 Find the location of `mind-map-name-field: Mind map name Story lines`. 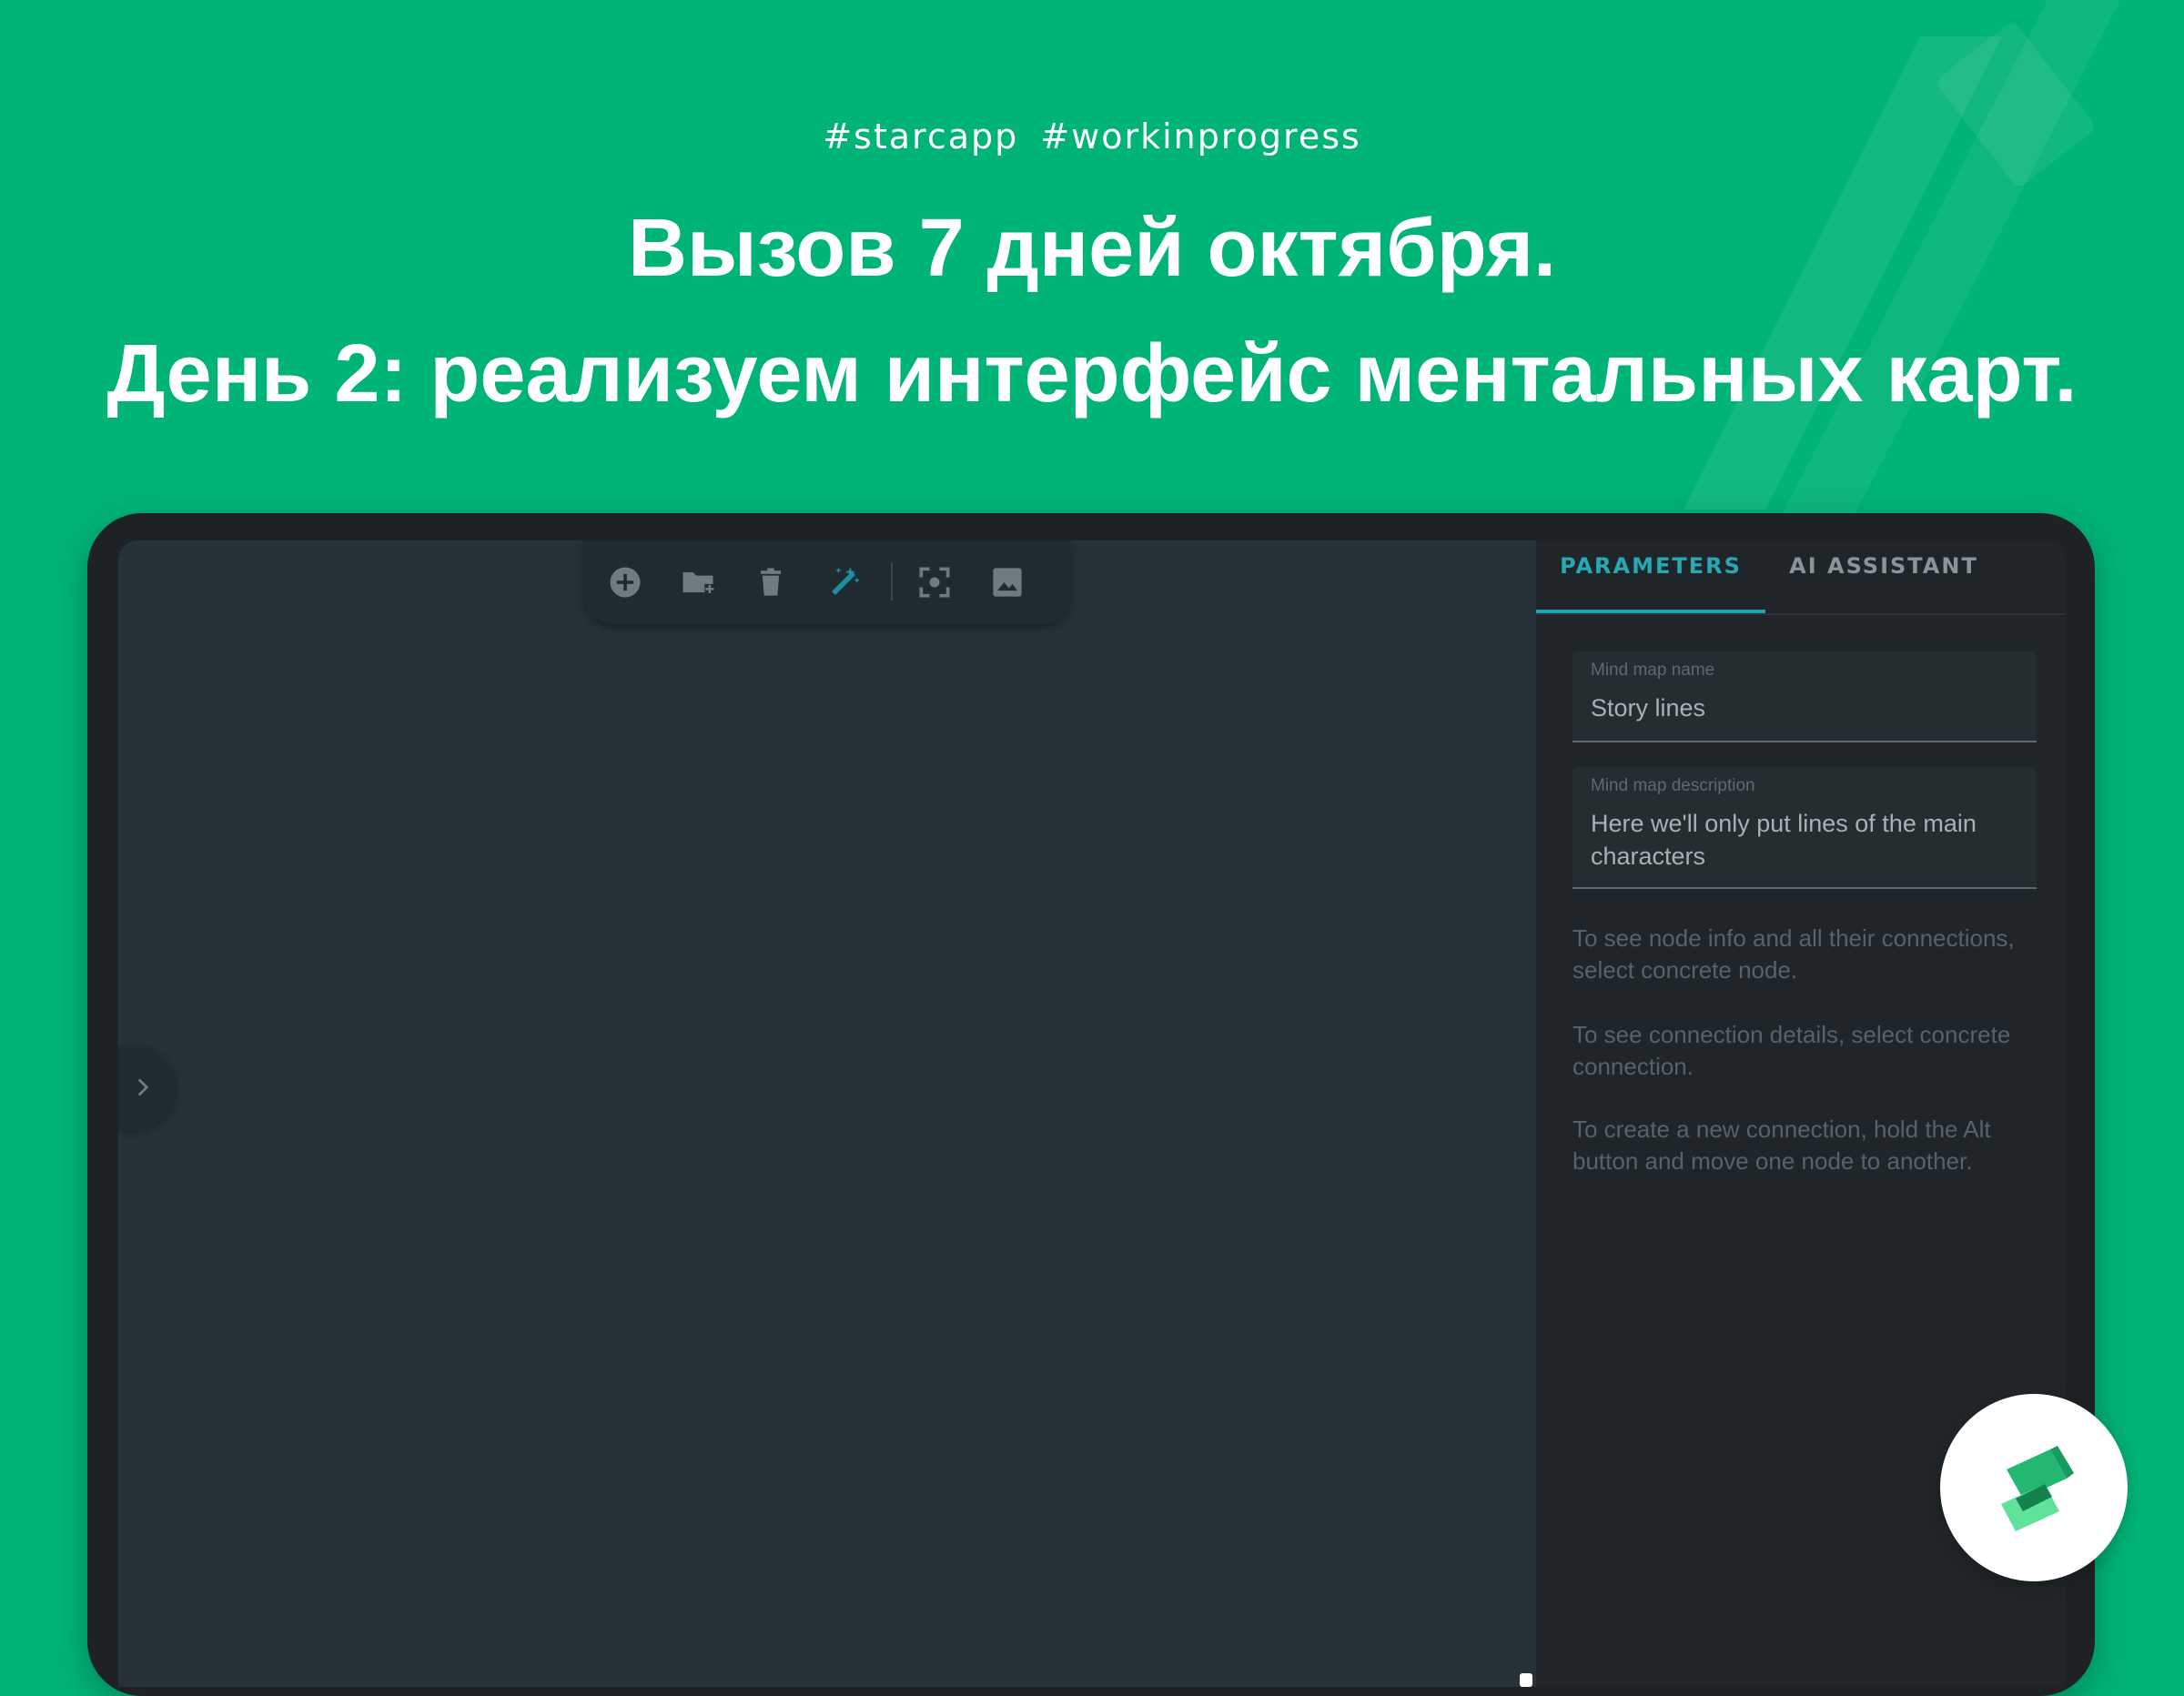

mind-map-name-field: Mind map name Story lines is located at coordinates (1805, 696).